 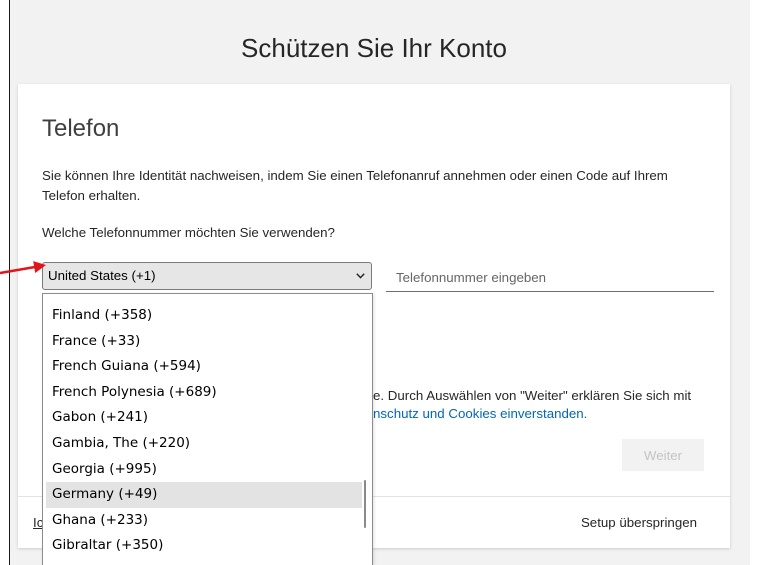 I want to click on country-option: Gambia, The (+220), so click(x=204, y=444).